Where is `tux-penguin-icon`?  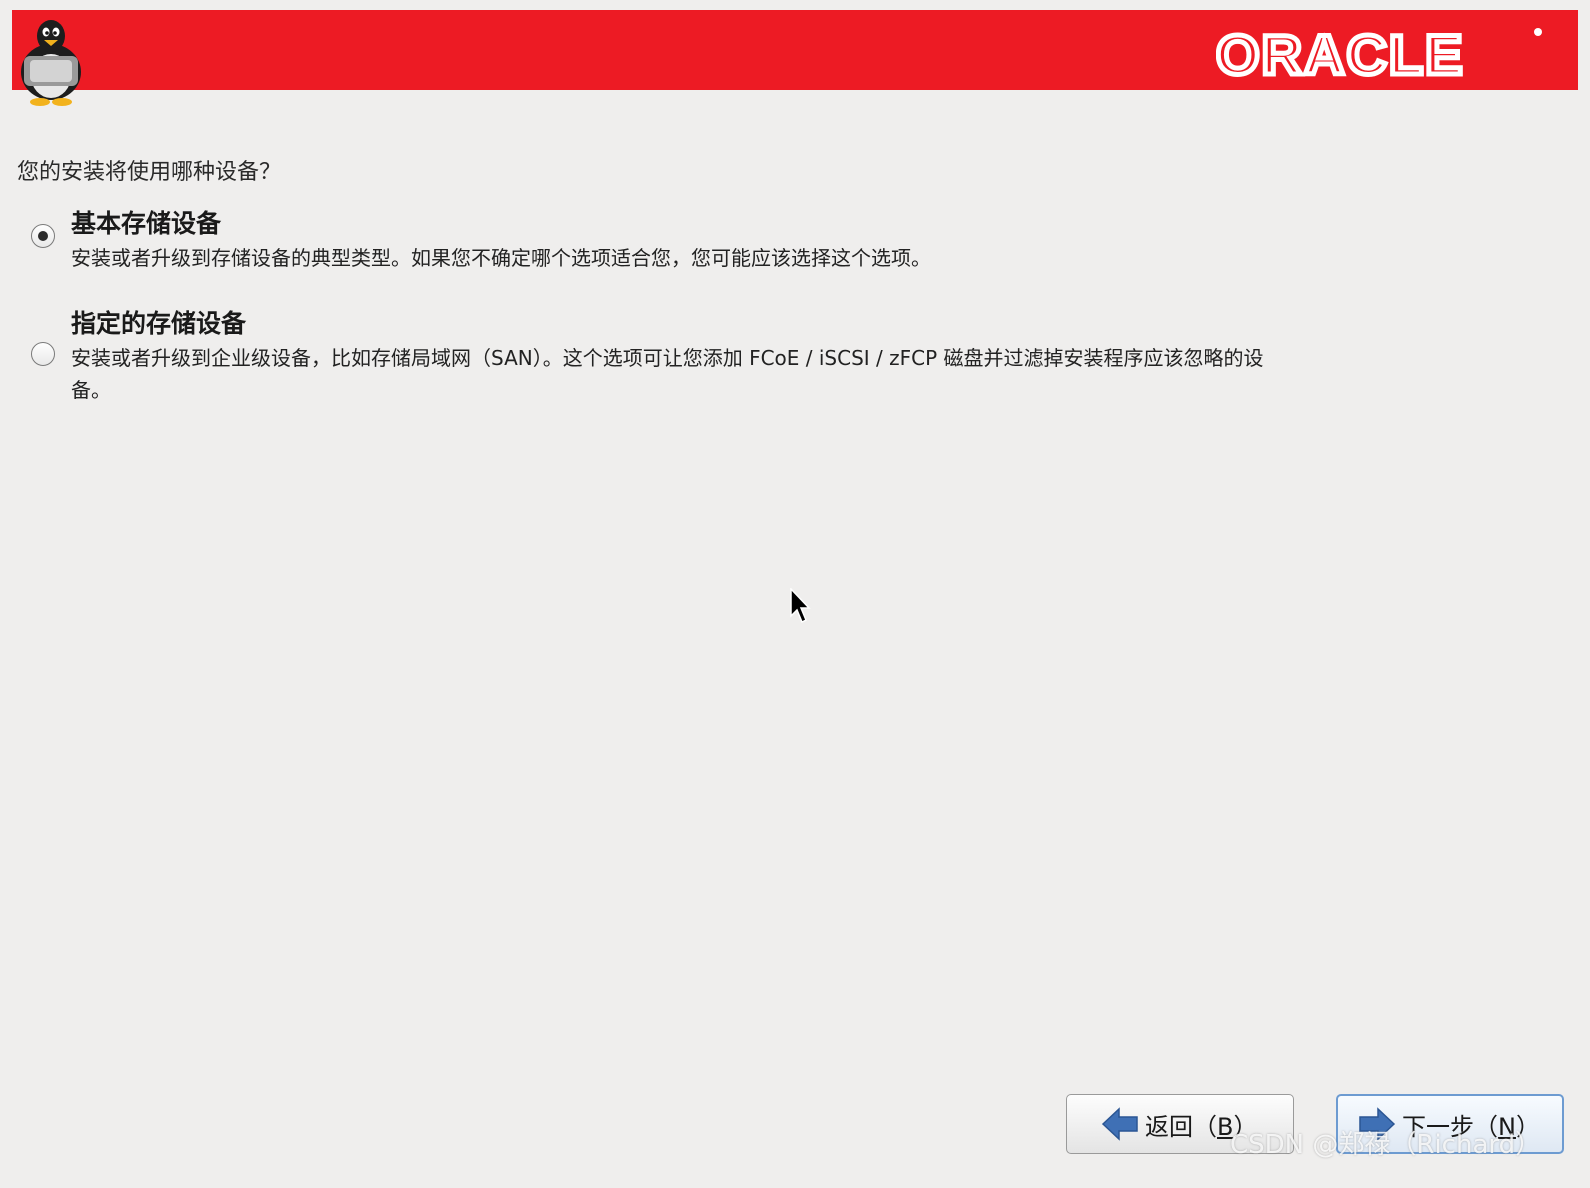 tux-penguin-icon is located at coordinates (51, 63).